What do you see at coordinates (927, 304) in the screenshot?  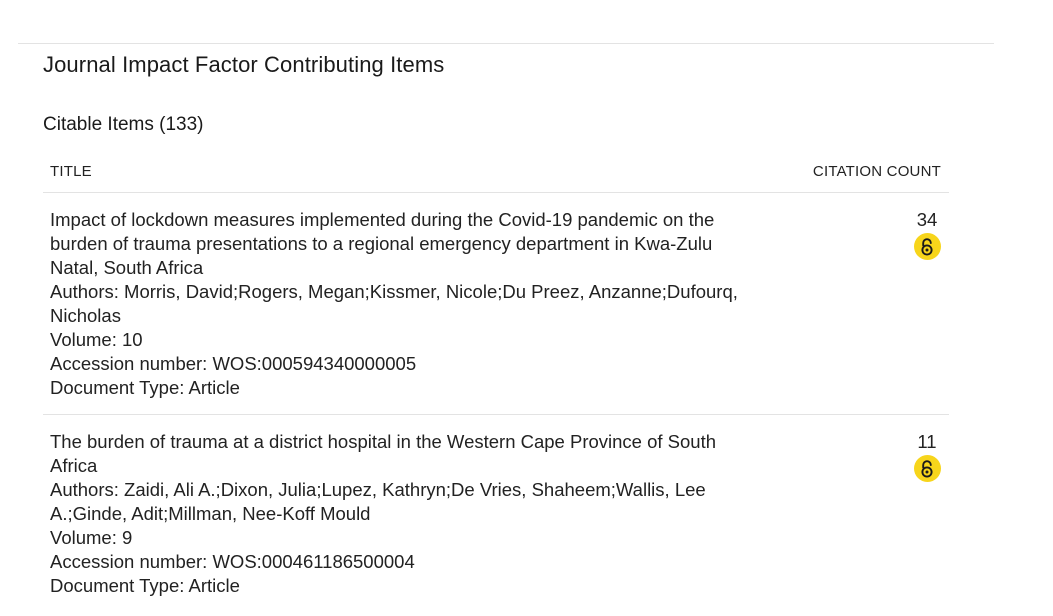 I see `citation-cell: 34` at bounding box center [927, 304].